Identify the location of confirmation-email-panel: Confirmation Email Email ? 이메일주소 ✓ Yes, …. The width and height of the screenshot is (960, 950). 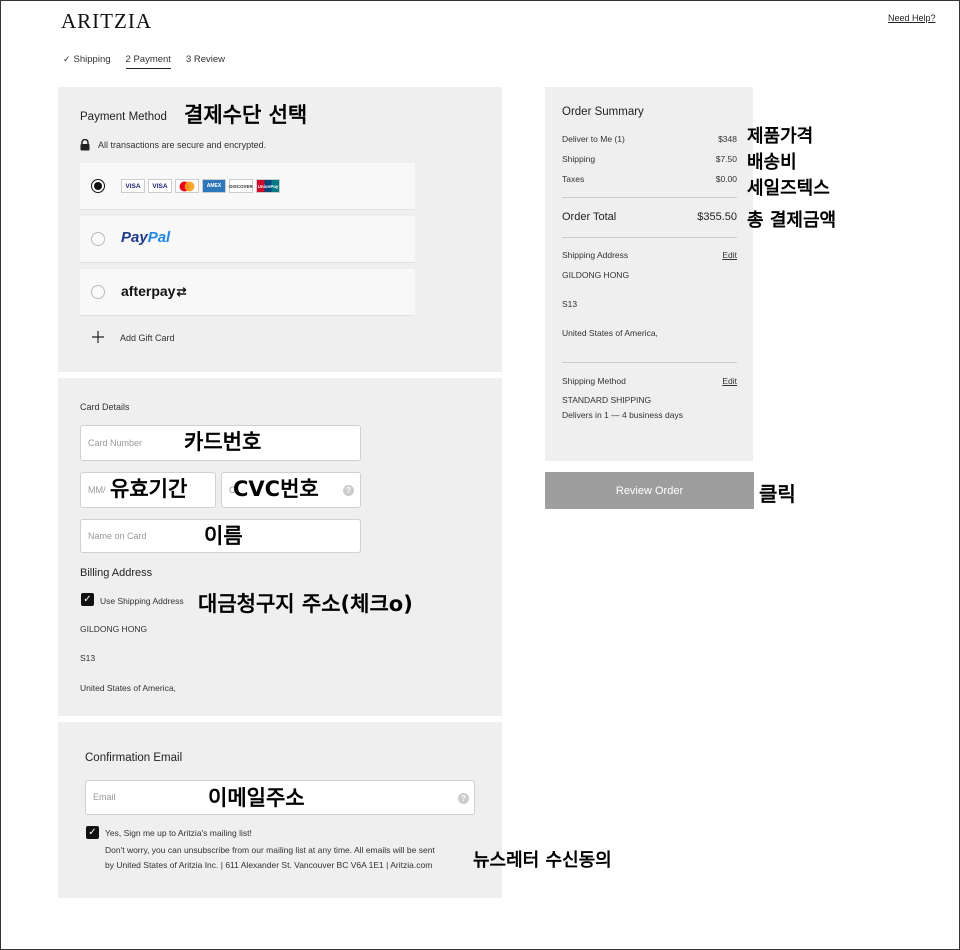
(280, 810).